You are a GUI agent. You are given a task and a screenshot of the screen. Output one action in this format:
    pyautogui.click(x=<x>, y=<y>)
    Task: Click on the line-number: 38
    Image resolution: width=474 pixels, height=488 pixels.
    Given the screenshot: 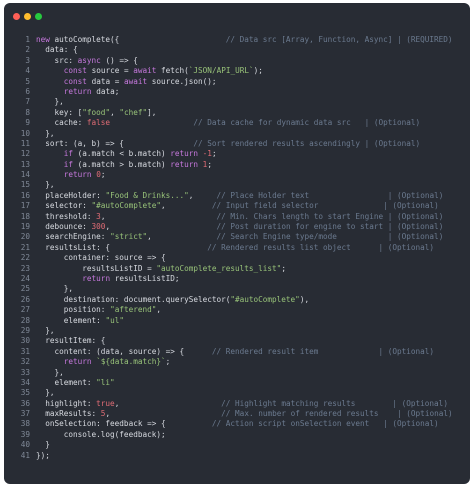 What is the action you would take?
    pyautogui.click(x=25, y=424)
    